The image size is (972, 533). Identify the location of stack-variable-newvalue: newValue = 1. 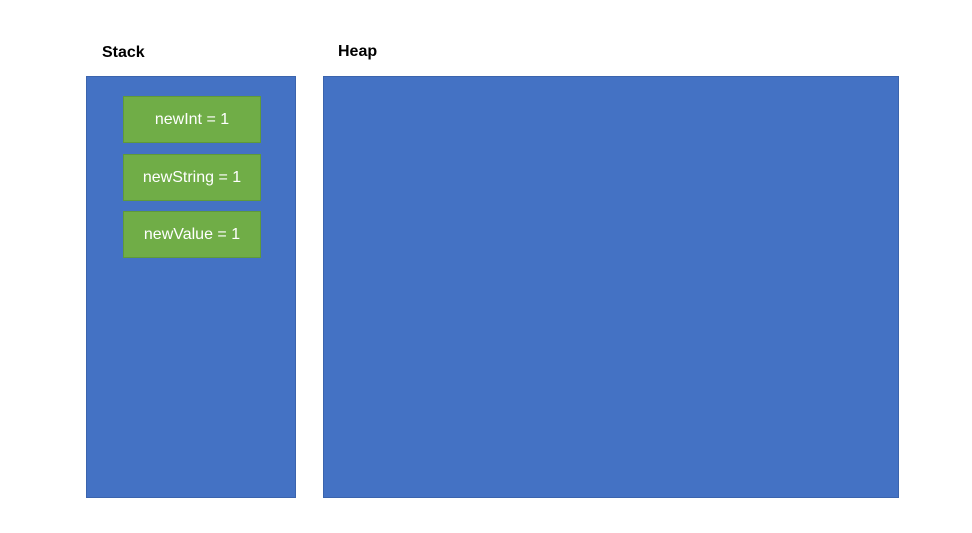
(192, 234).